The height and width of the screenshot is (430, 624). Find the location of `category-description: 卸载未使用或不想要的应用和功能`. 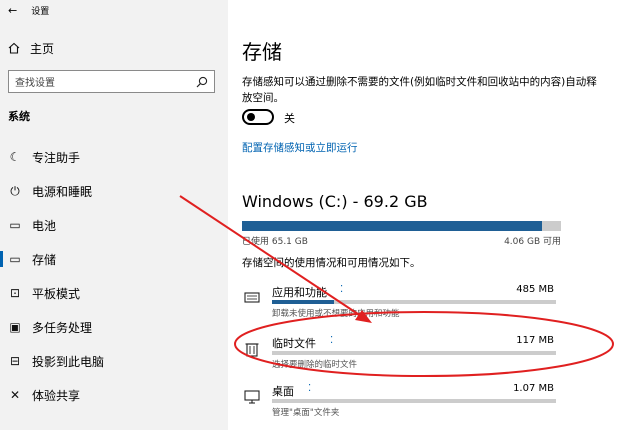

category-description: 卸载未使用或不想要的应用和功能 is located at coordinates (336, 314).